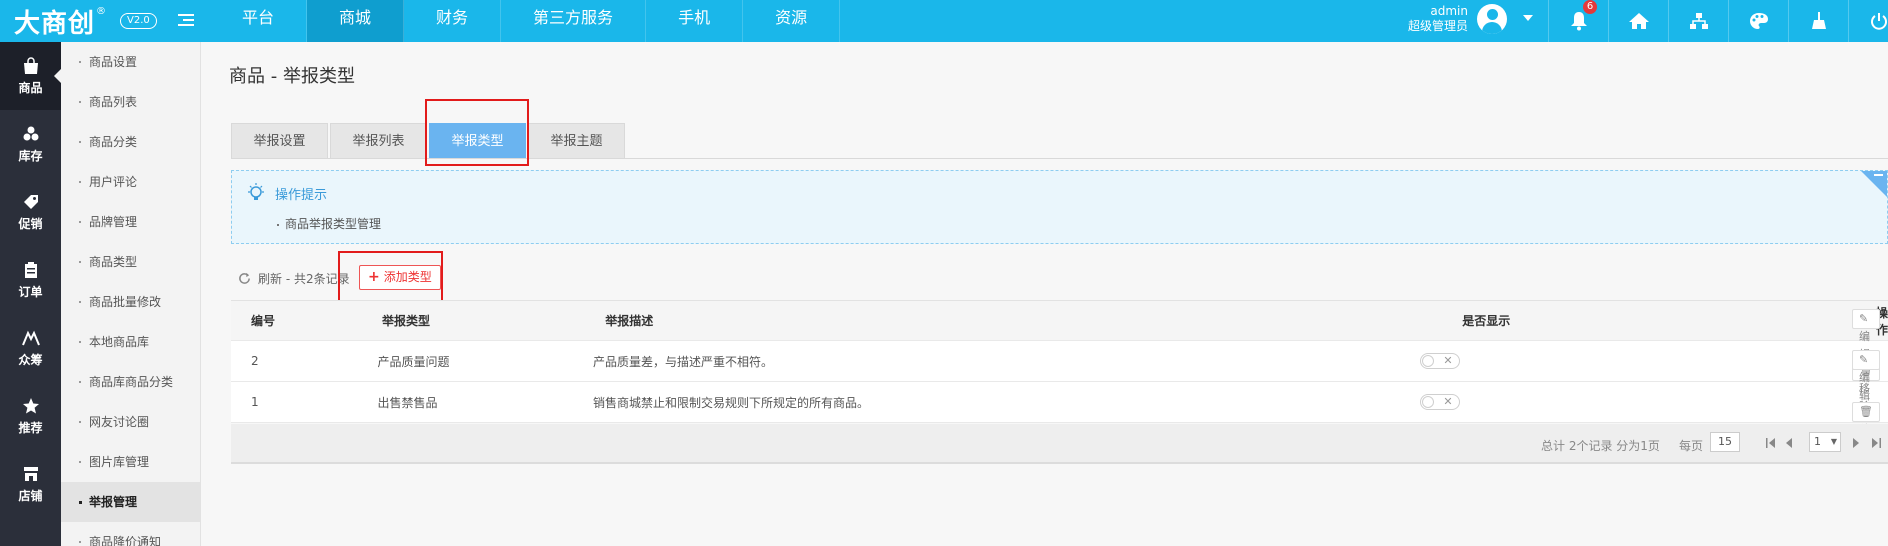  Describe the element at coordinates (138, 21) in the screenshot. I see `version-badge: V2.0` at that location.